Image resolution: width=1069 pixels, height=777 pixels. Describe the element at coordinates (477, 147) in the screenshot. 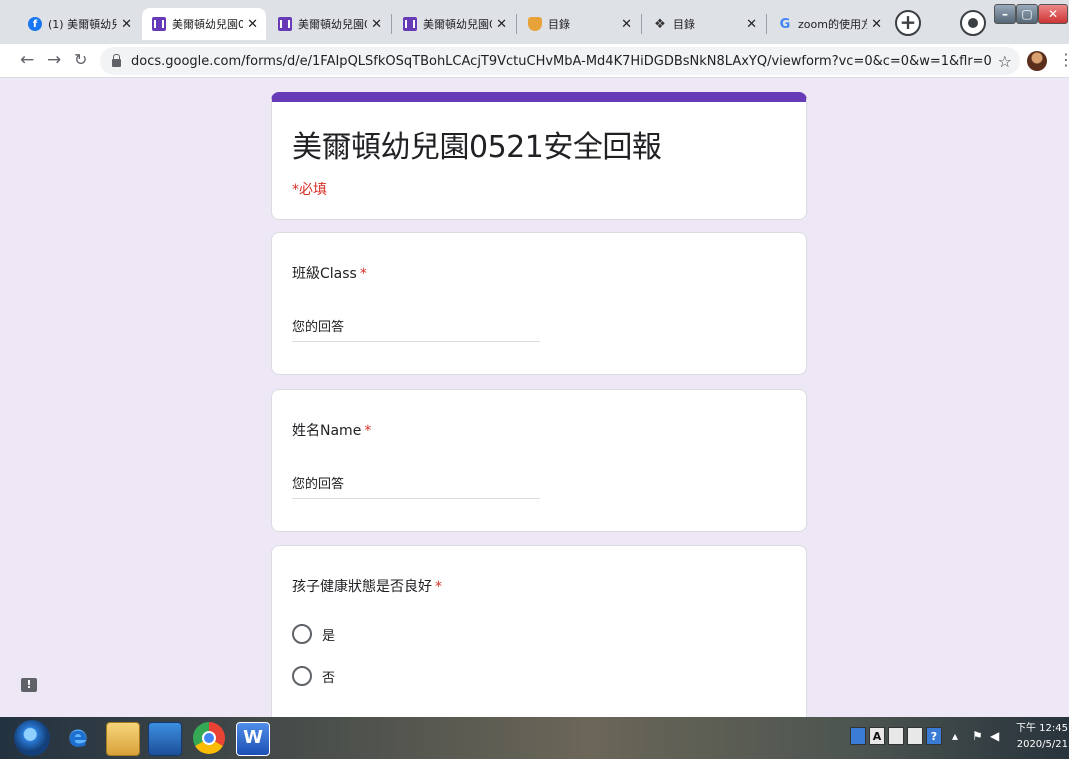

I see `form-title: 美爾頓幼兒園0521安全回報` at that location.